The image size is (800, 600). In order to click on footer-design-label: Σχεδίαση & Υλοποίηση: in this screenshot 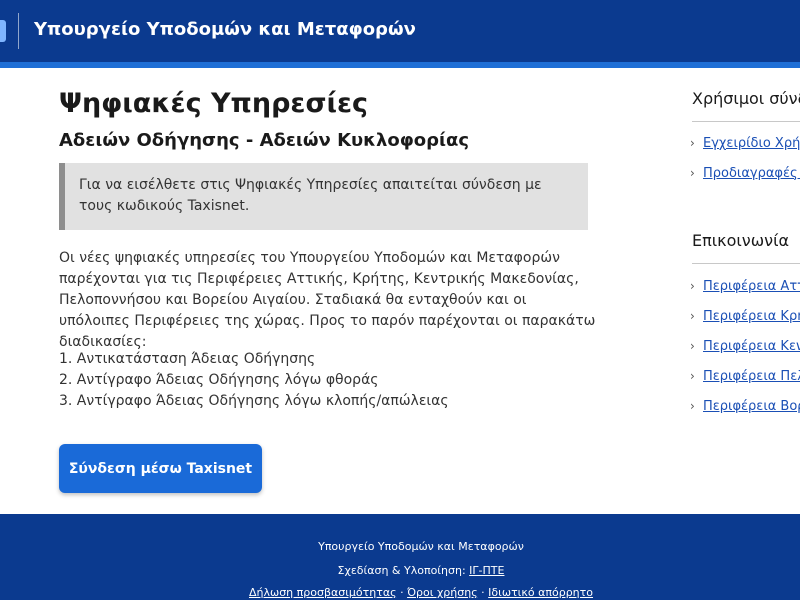, I will do `click(401, 570)`.